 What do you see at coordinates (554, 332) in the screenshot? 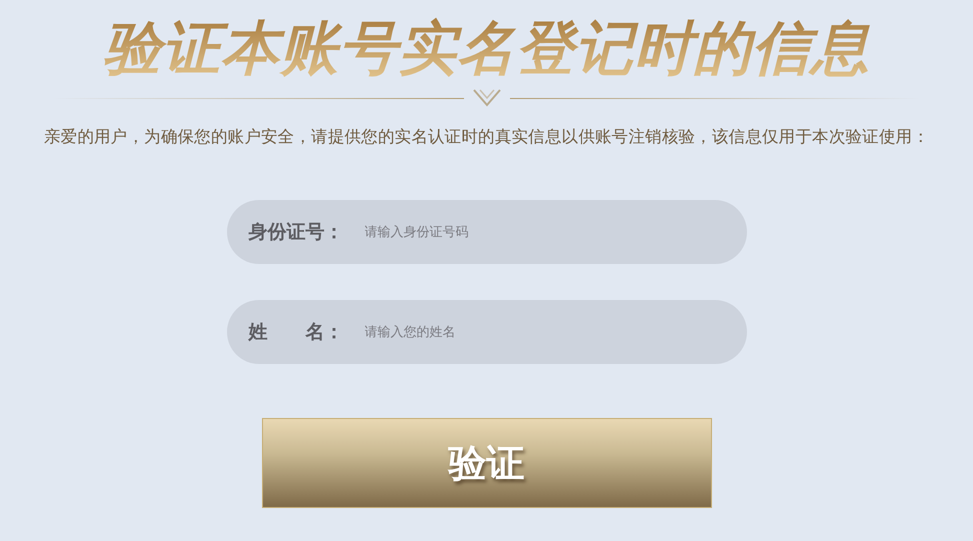
I see `input-field: 请输入您的姓名` at bounding box center [554, 332].